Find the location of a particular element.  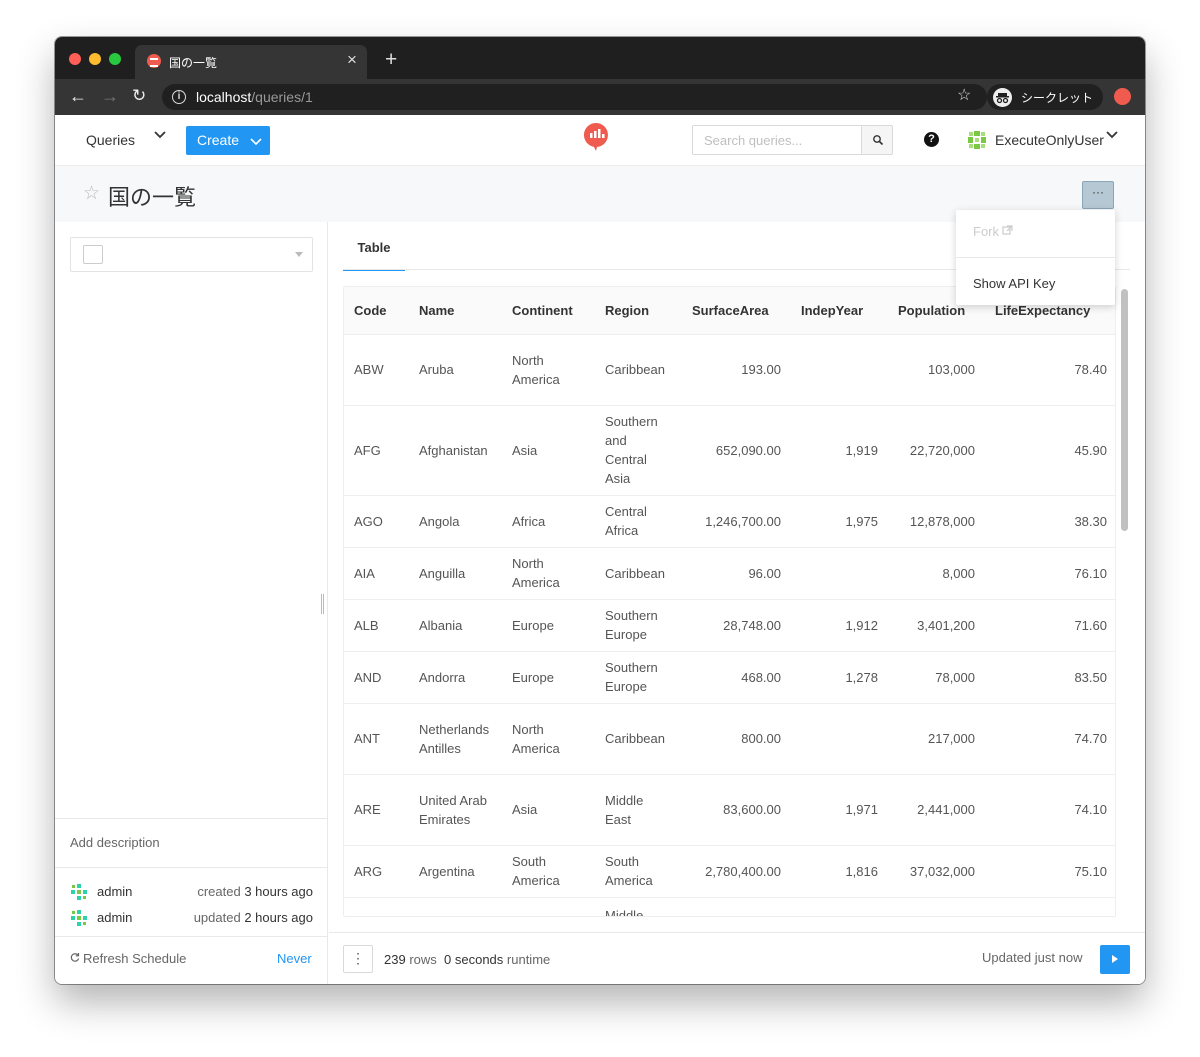

table-cell: 193.00 is located at coordinates (736, 370).